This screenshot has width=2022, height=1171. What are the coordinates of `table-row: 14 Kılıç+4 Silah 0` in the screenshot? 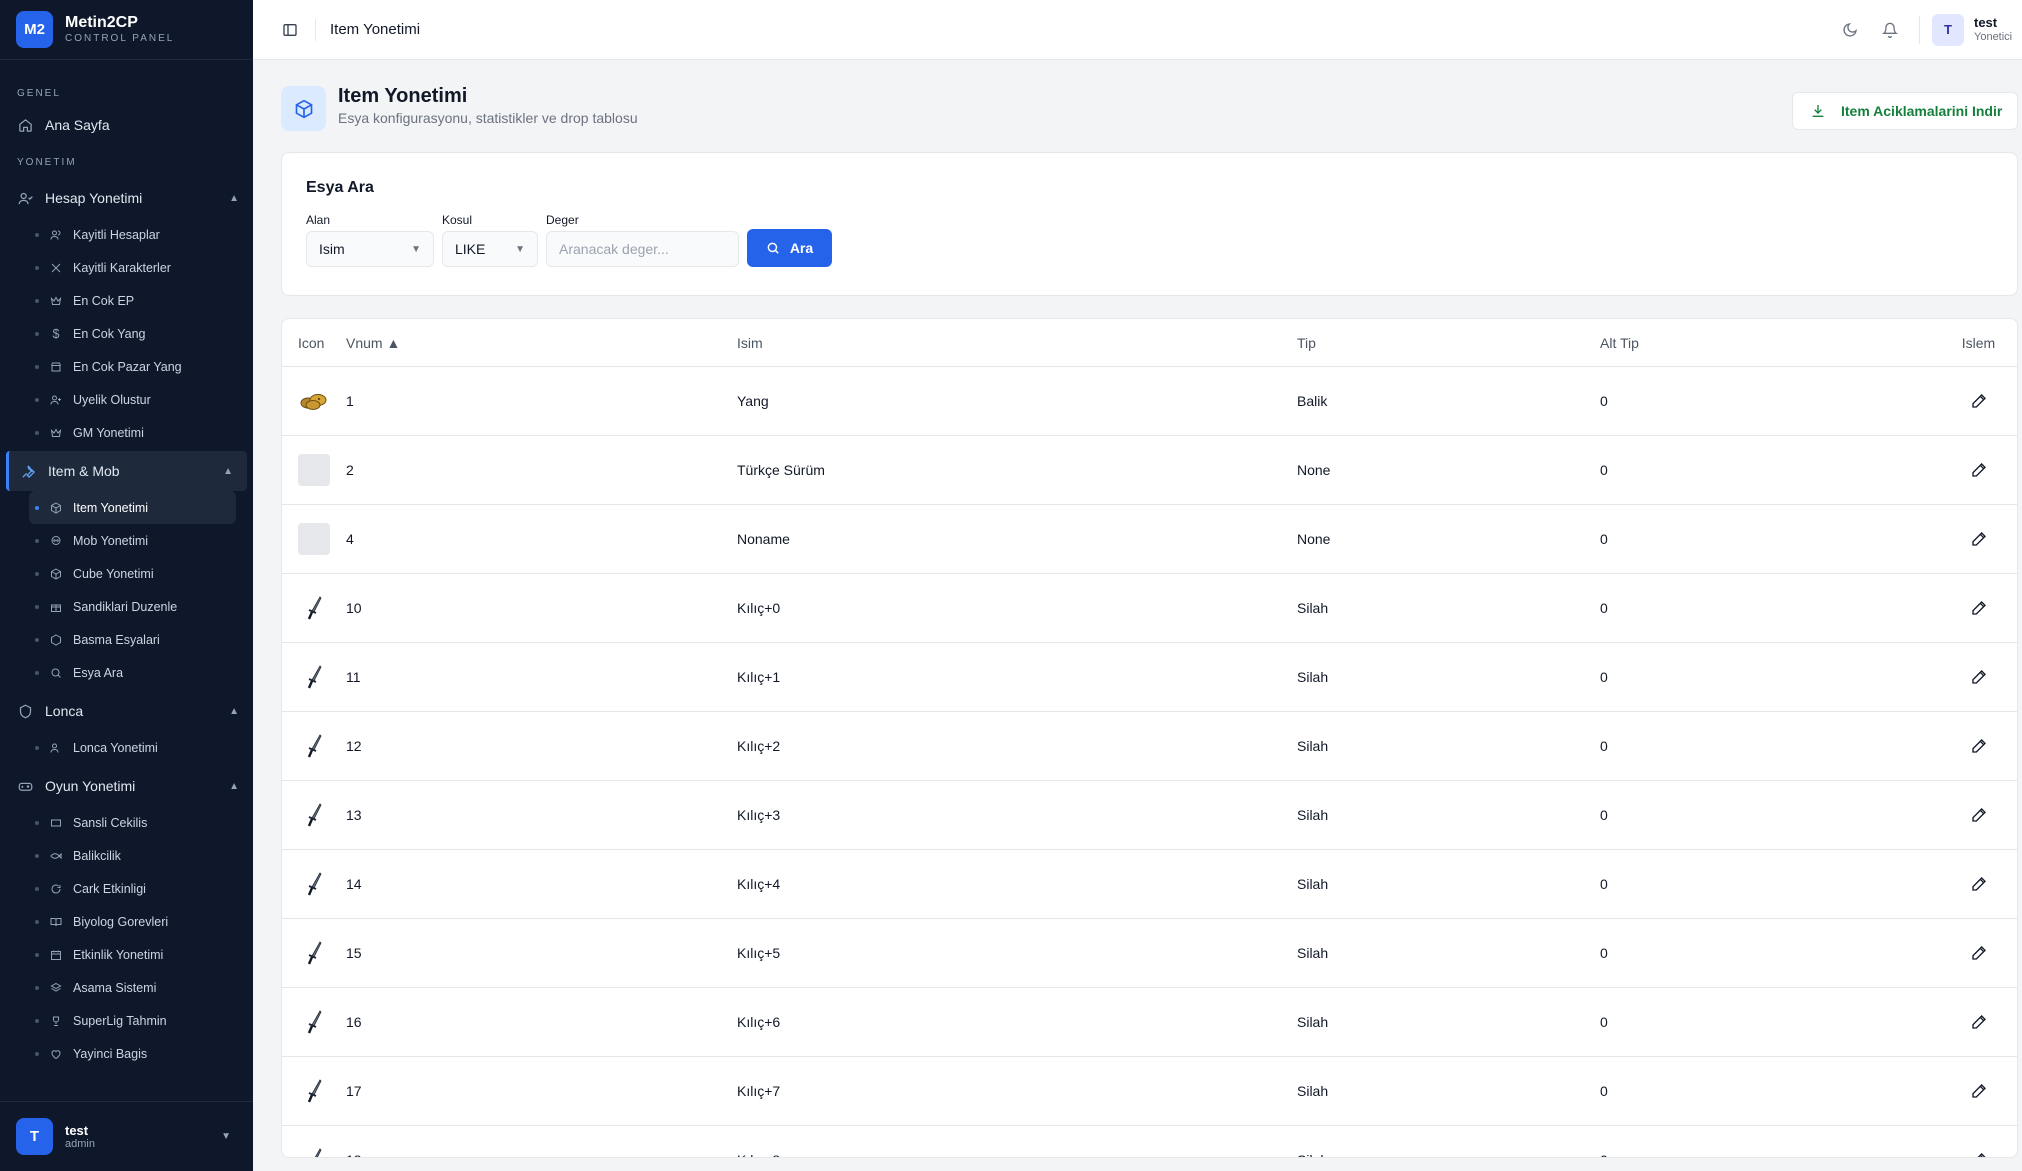 It's located at (1149, 884).